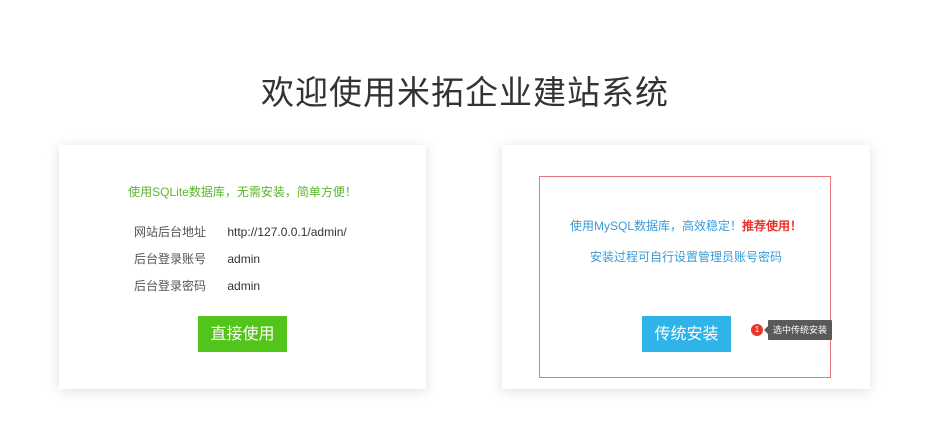 The width and height of the screenshot is (944, 431). What do you see at coordinates (244, 259) in the screenshot?
I see `admin-account-value: admin` at bounding box center [244, 259].